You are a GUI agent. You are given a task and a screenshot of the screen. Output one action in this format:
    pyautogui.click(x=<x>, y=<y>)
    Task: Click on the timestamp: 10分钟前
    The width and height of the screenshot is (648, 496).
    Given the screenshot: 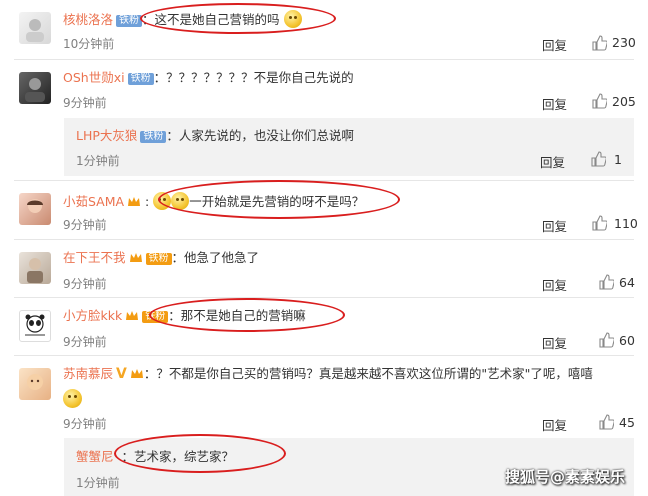 What is the action you would take?
    pyautogui.click(x=89, y=44)
    